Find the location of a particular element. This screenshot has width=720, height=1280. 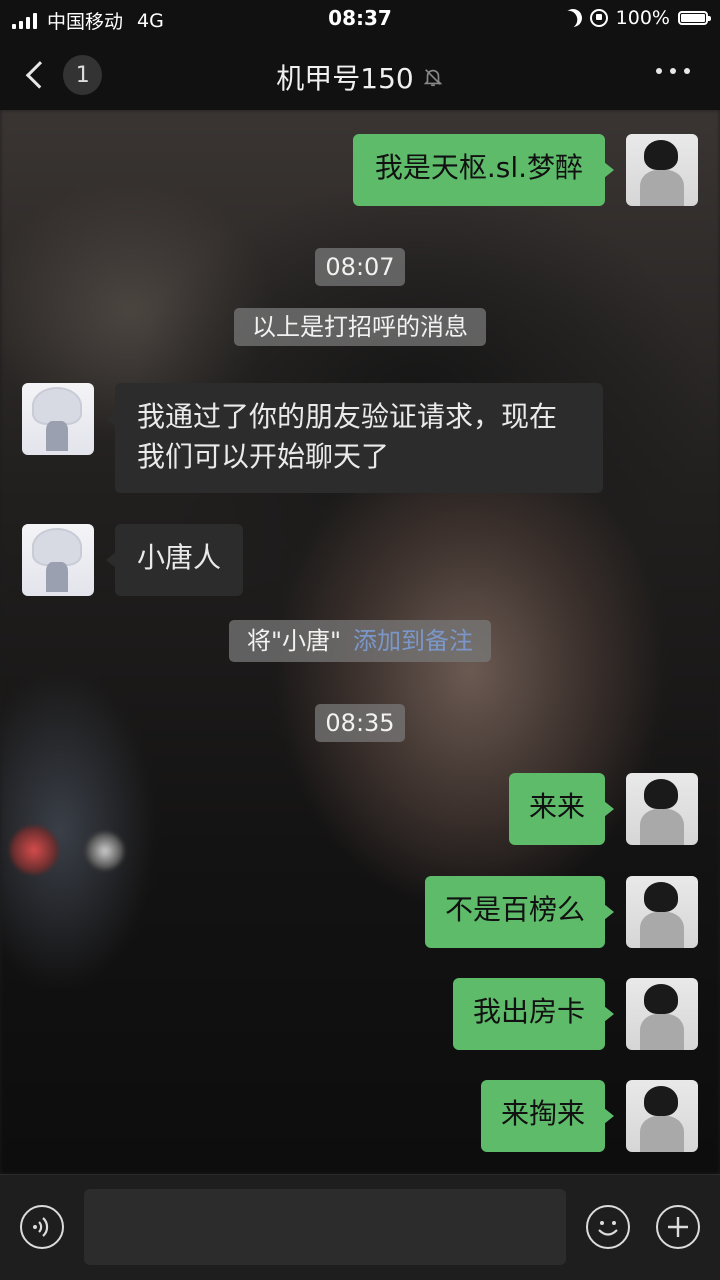

more-functions-button is located at coordinates (678, 1227).